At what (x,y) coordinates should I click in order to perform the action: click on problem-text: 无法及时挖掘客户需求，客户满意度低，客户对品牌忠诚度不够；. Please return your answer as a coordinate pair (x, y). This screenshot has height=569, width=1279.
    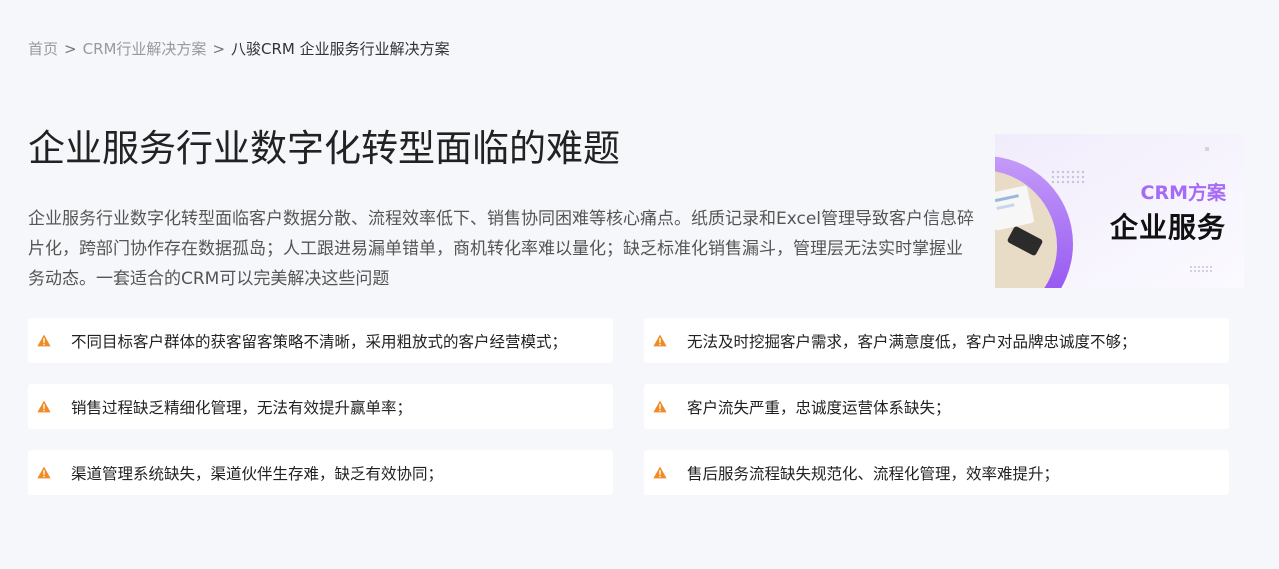
    Looking at the image, I should click on (912, 341).